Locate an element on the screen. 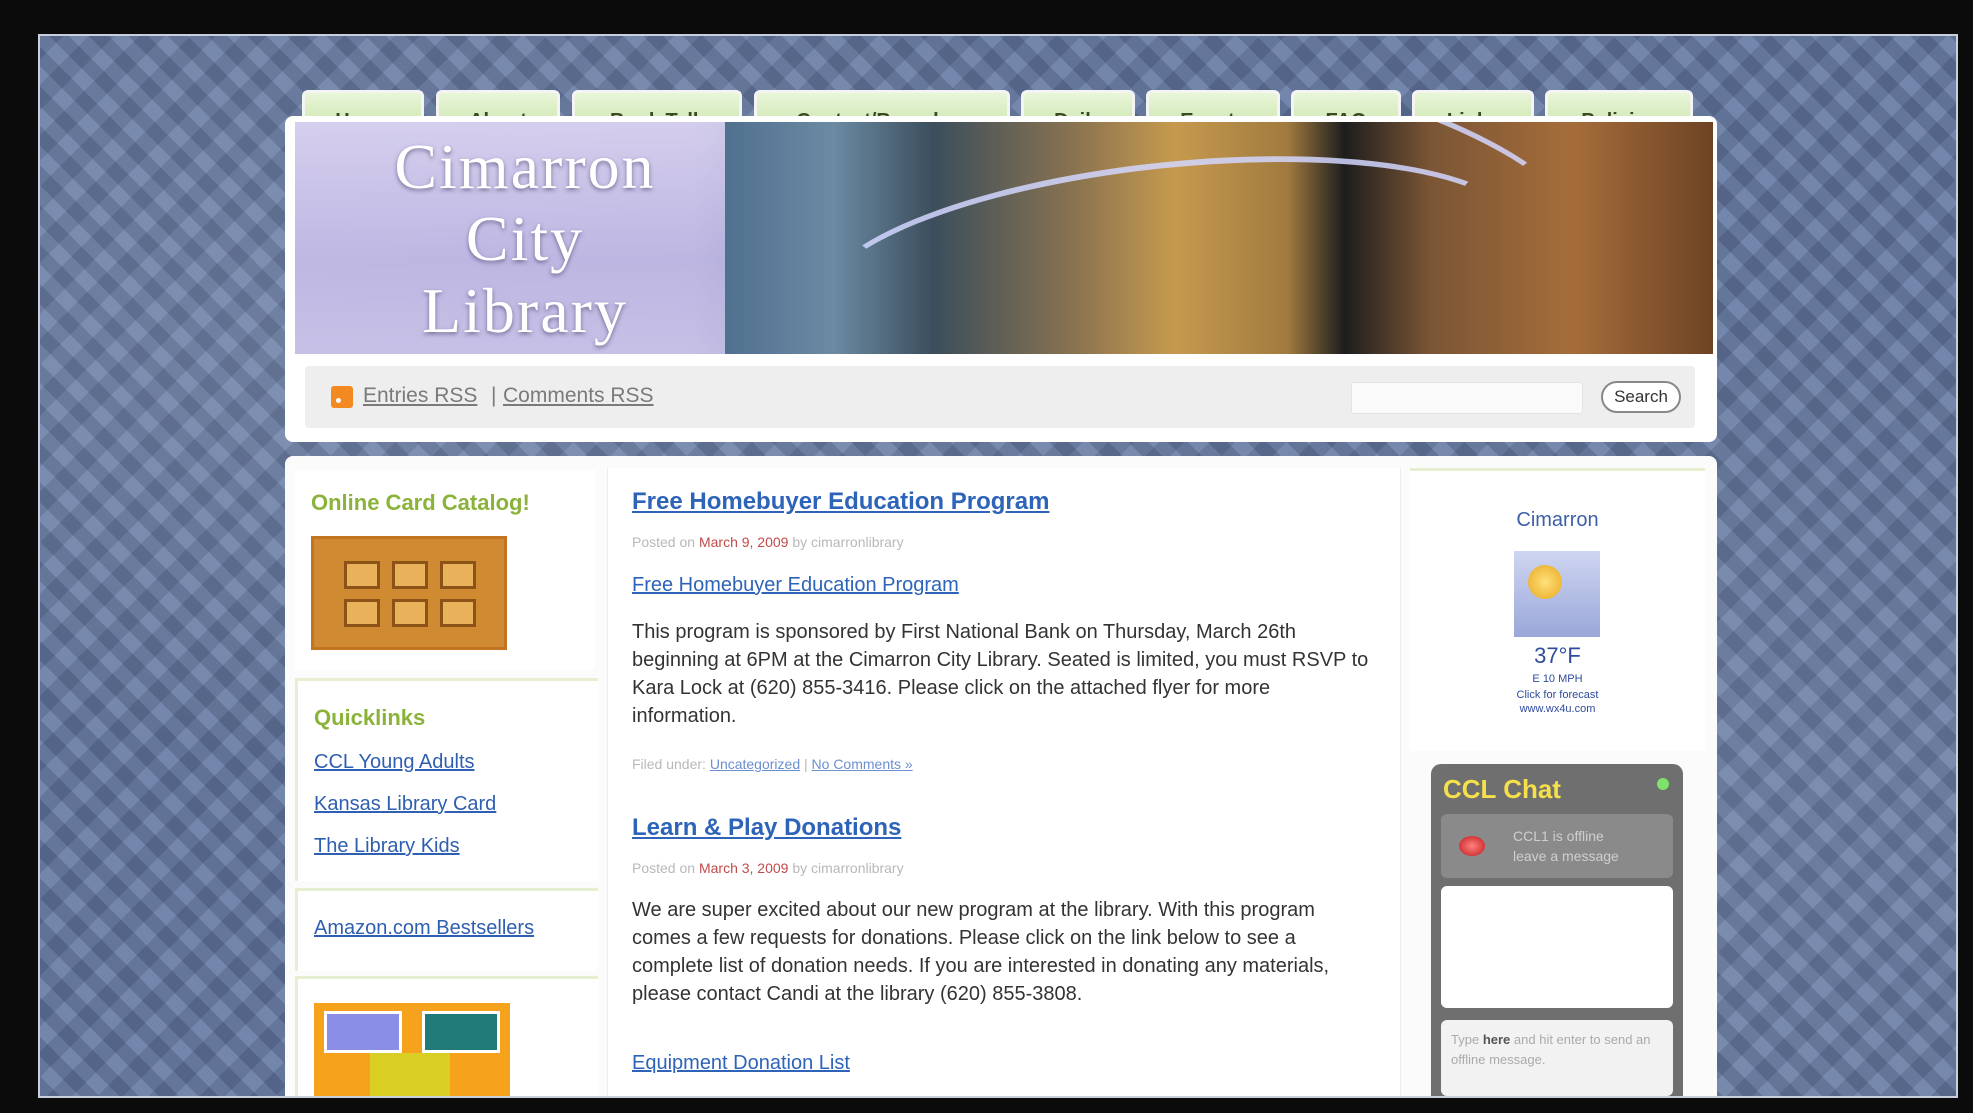  weather-forecast-link: Click for forecast is located at coordinates (1557, 695).